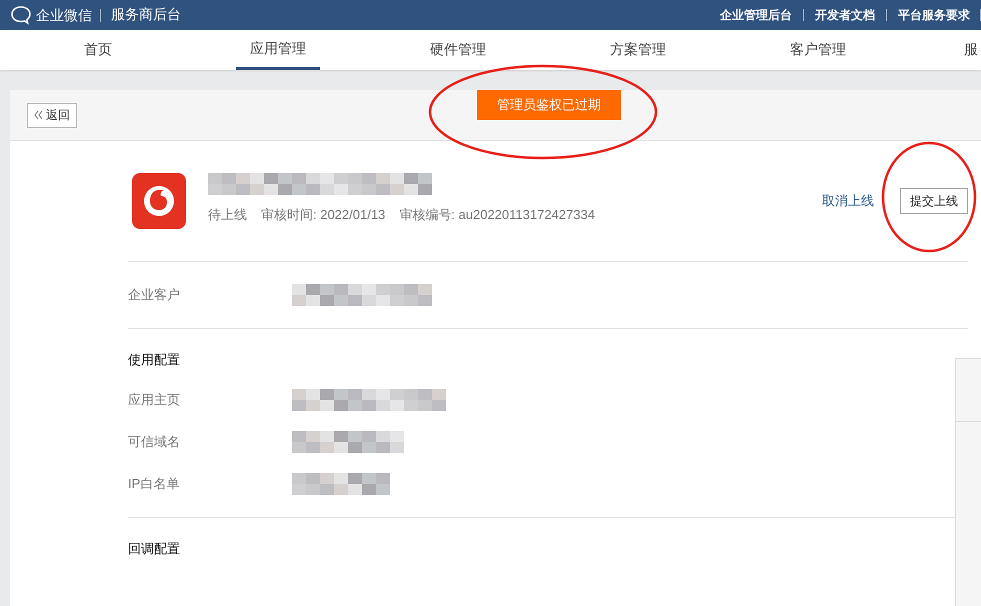 Image resolution: width=981 pixels, height=606 pixels. I want to click on double-chevron-icon, so click(38, 115).